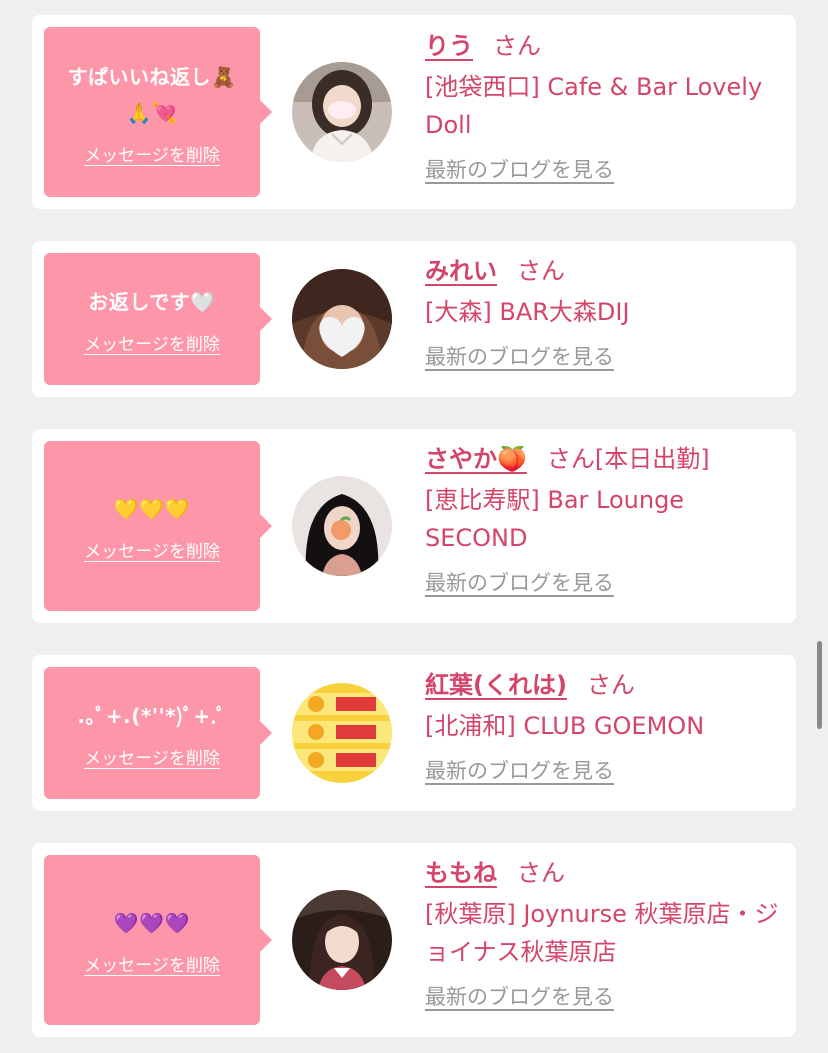 This screenshot has height=1053, width=828. Describe the element at coordinates (604, 873) in the screenshot. I see `name-line: ももね さん` at that location.